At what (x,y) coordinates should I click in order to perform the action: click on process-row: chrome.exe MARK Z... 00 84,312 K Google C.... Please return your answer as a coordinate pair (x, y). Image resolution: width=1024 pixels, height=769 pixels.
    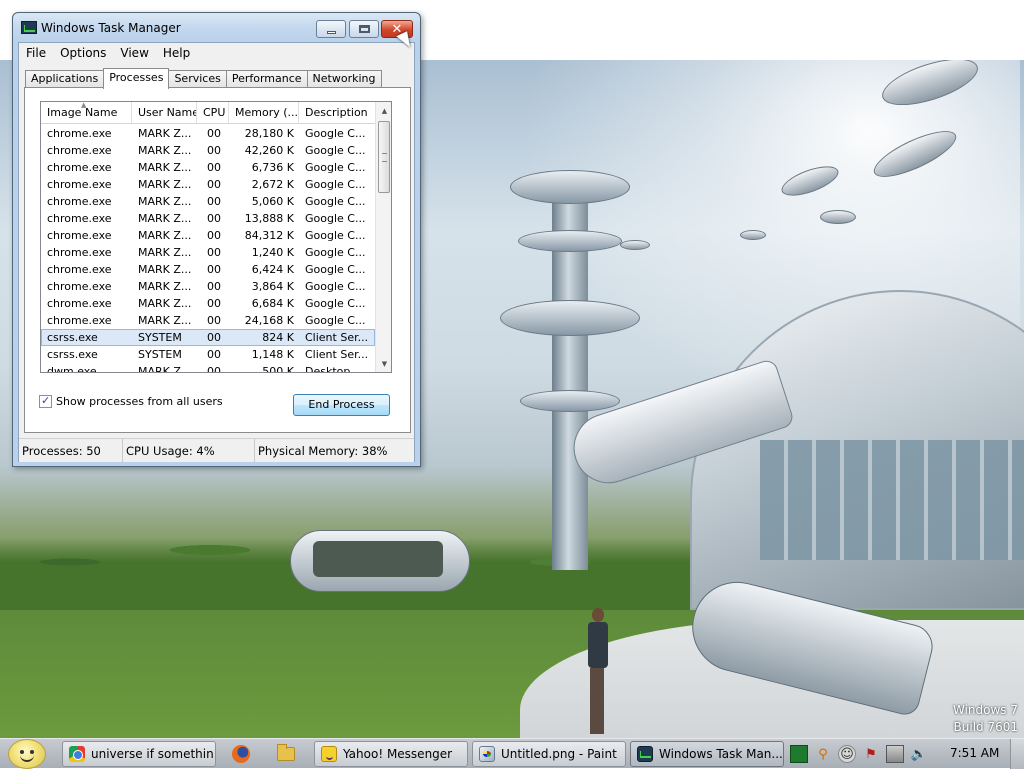
    Looking at the image, I should click on (208, 235).